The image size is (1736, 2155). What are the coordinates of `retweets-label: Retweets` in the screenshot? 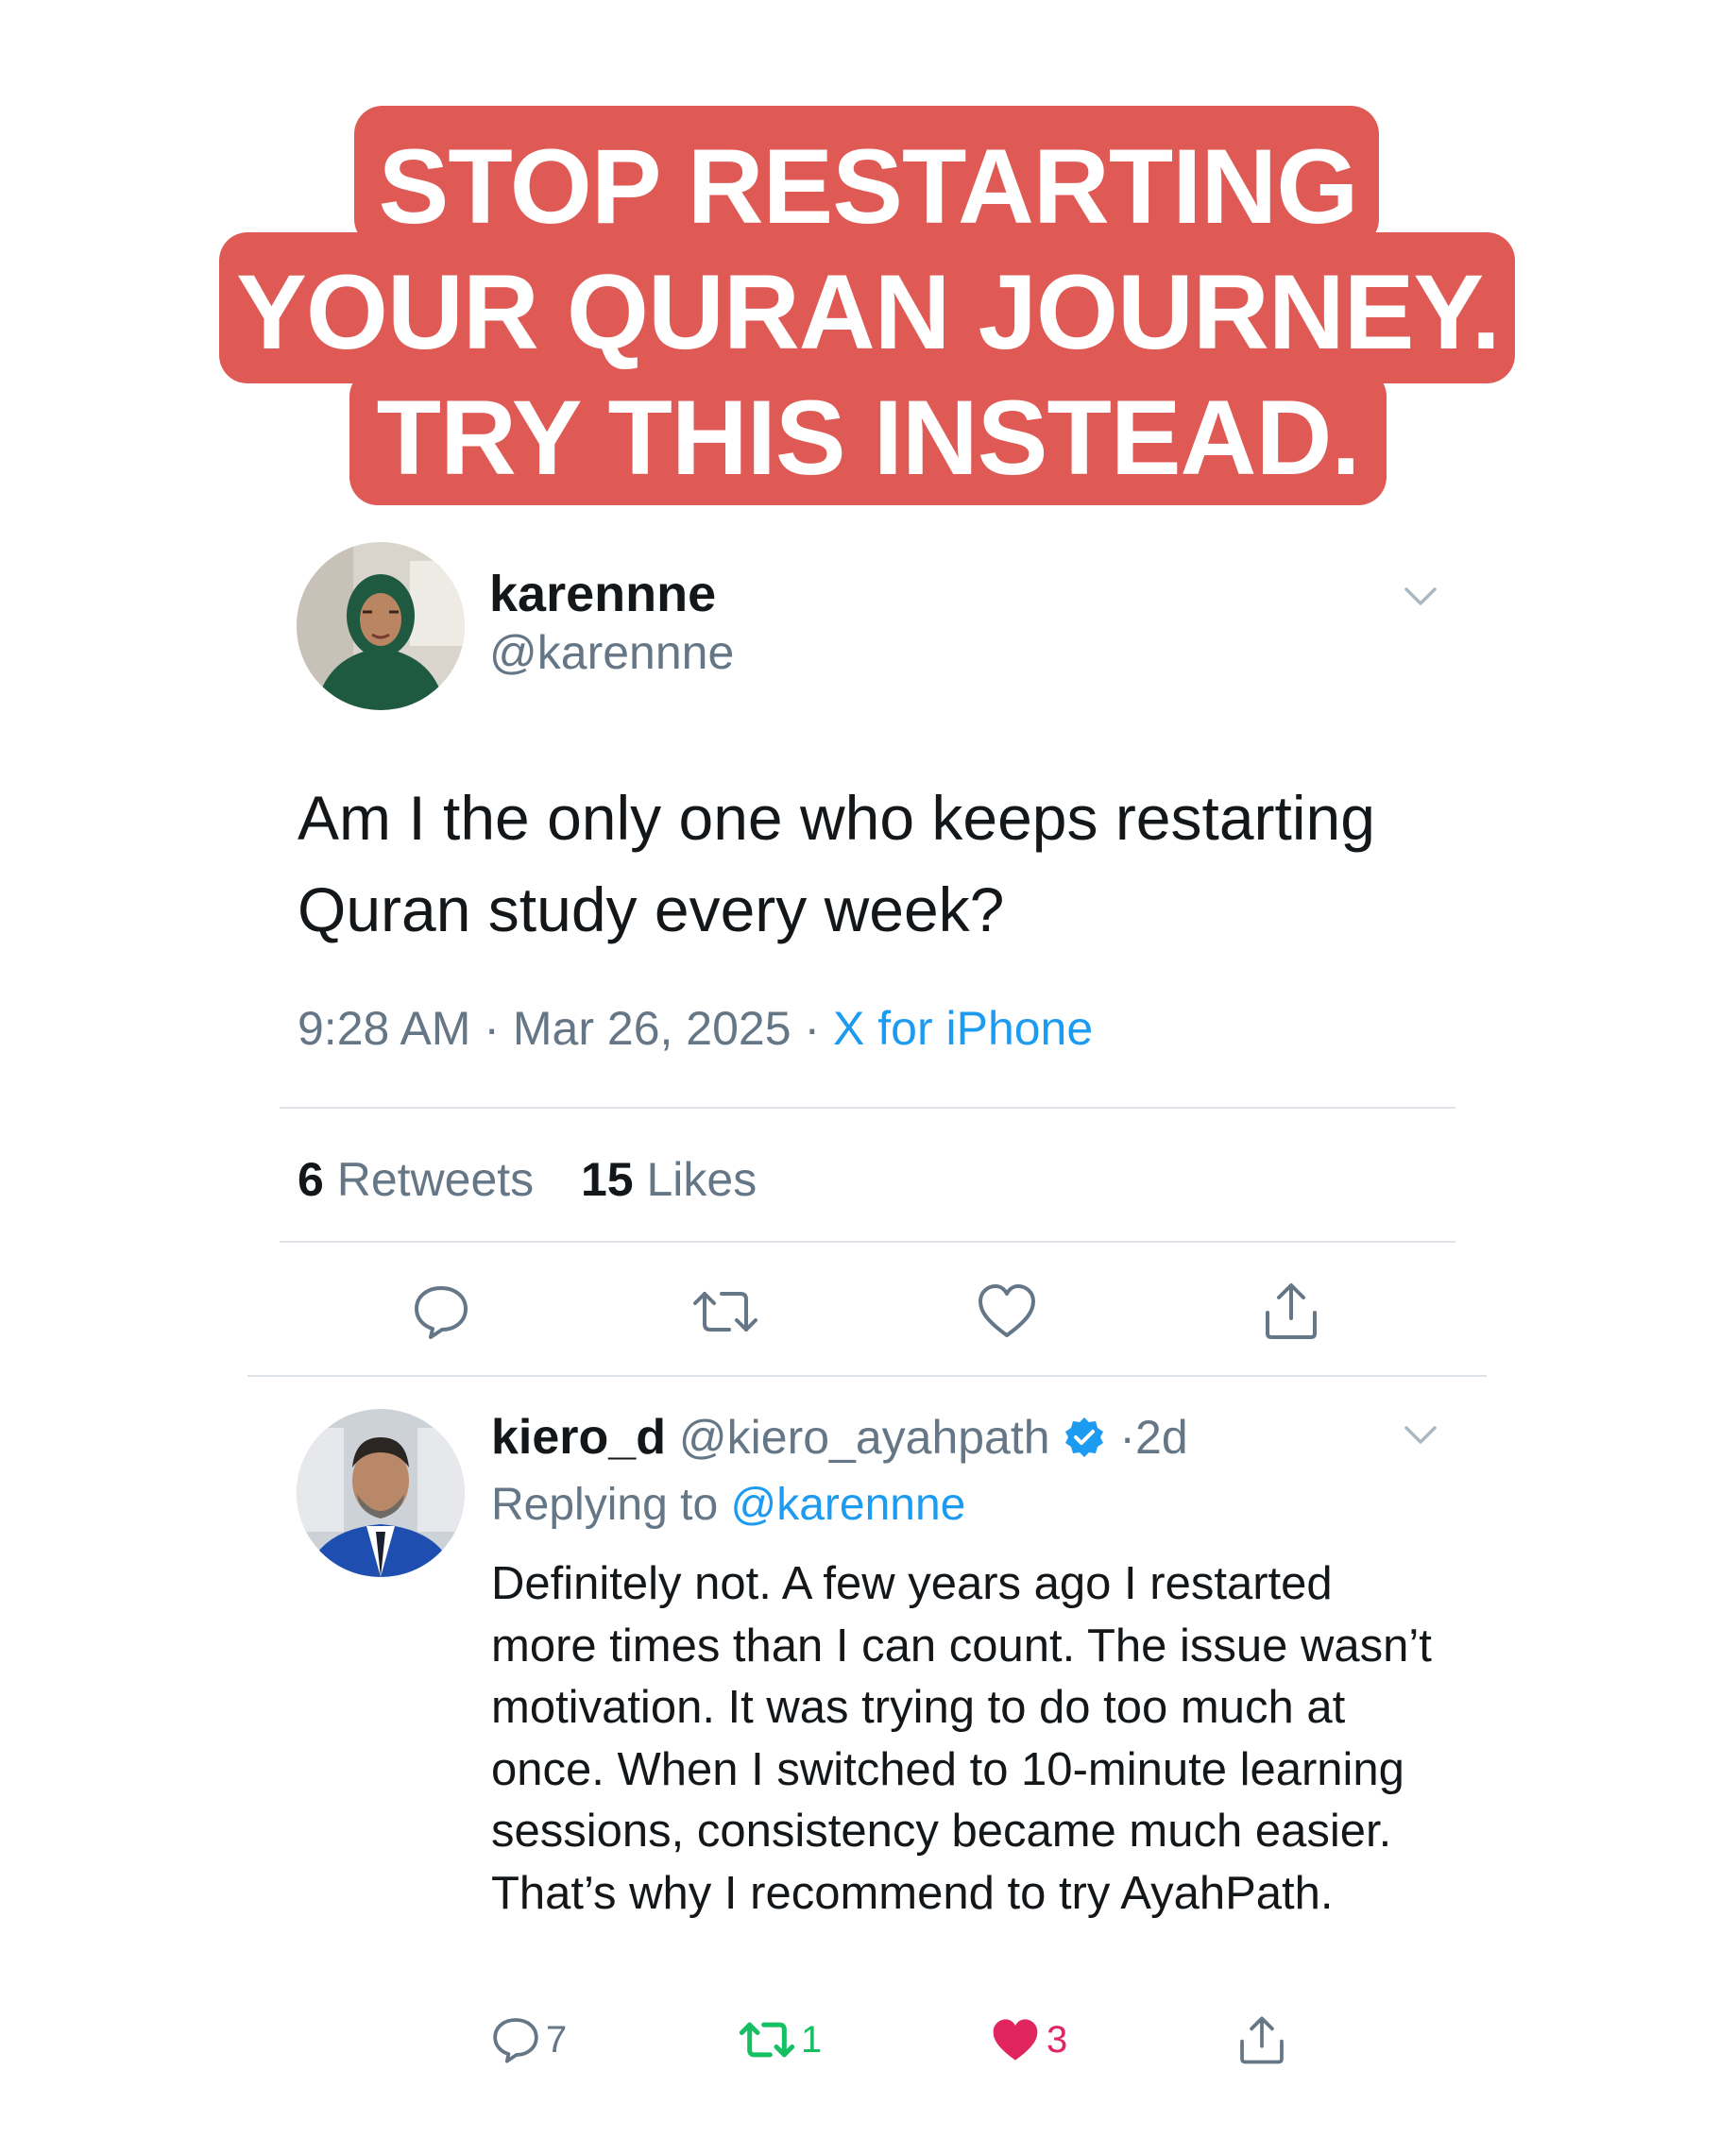 It's located at (436, 1179).